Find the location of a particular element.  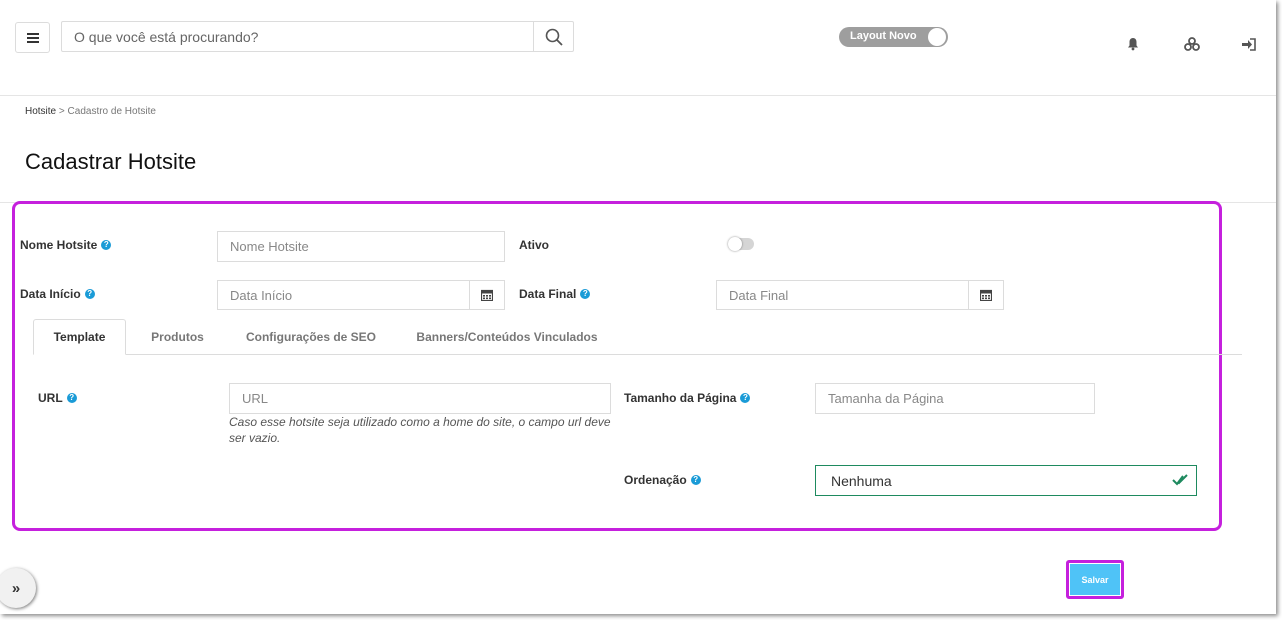

url-label: URL ? is located at coordinates (57, 398).